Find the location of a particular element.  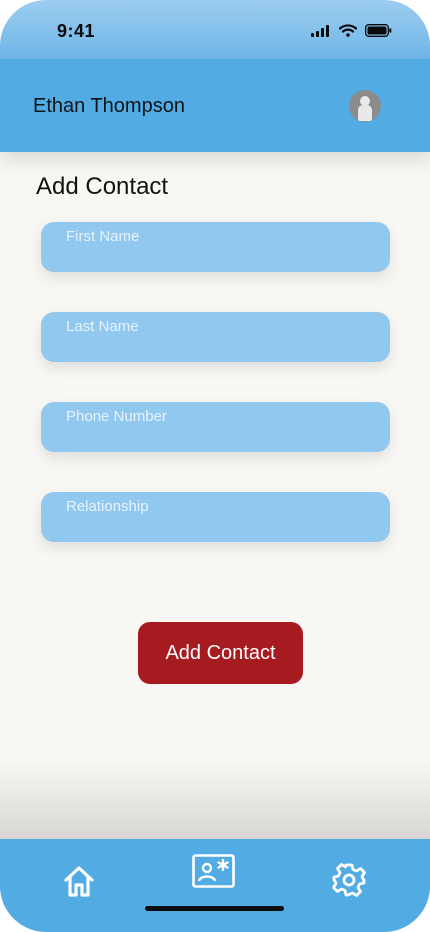

status-time: 9:41 is located at coordinates (76, 31).